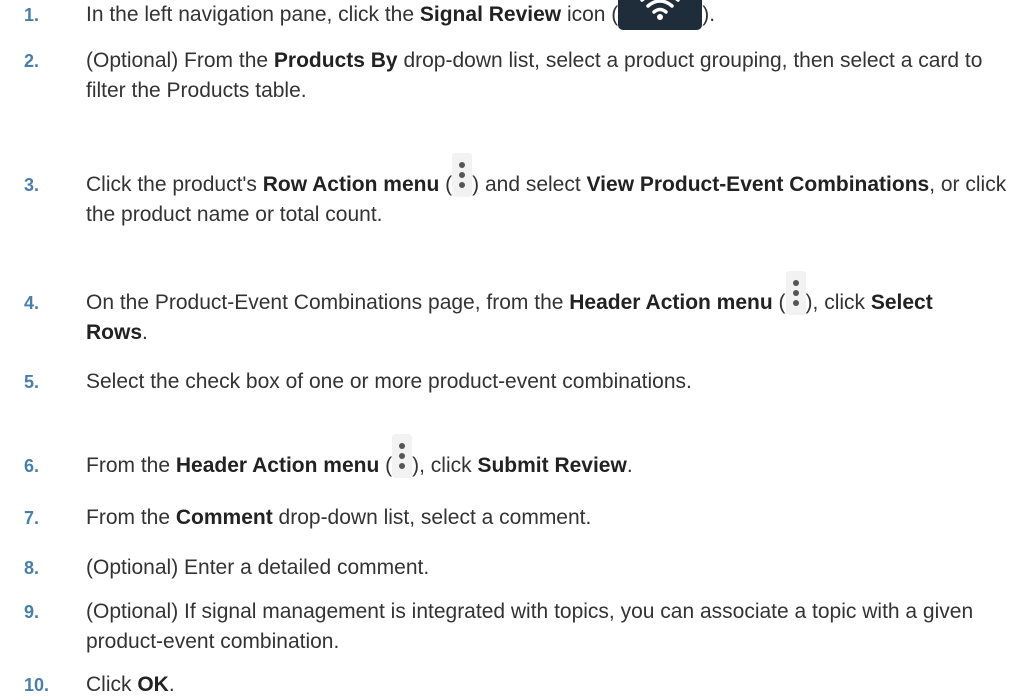 This screenshot has height=700, width=1015. What do you see at coordinates (32, 568) in the screenshot?
I see `step-number: 8.` at bounding box center [32, 568].